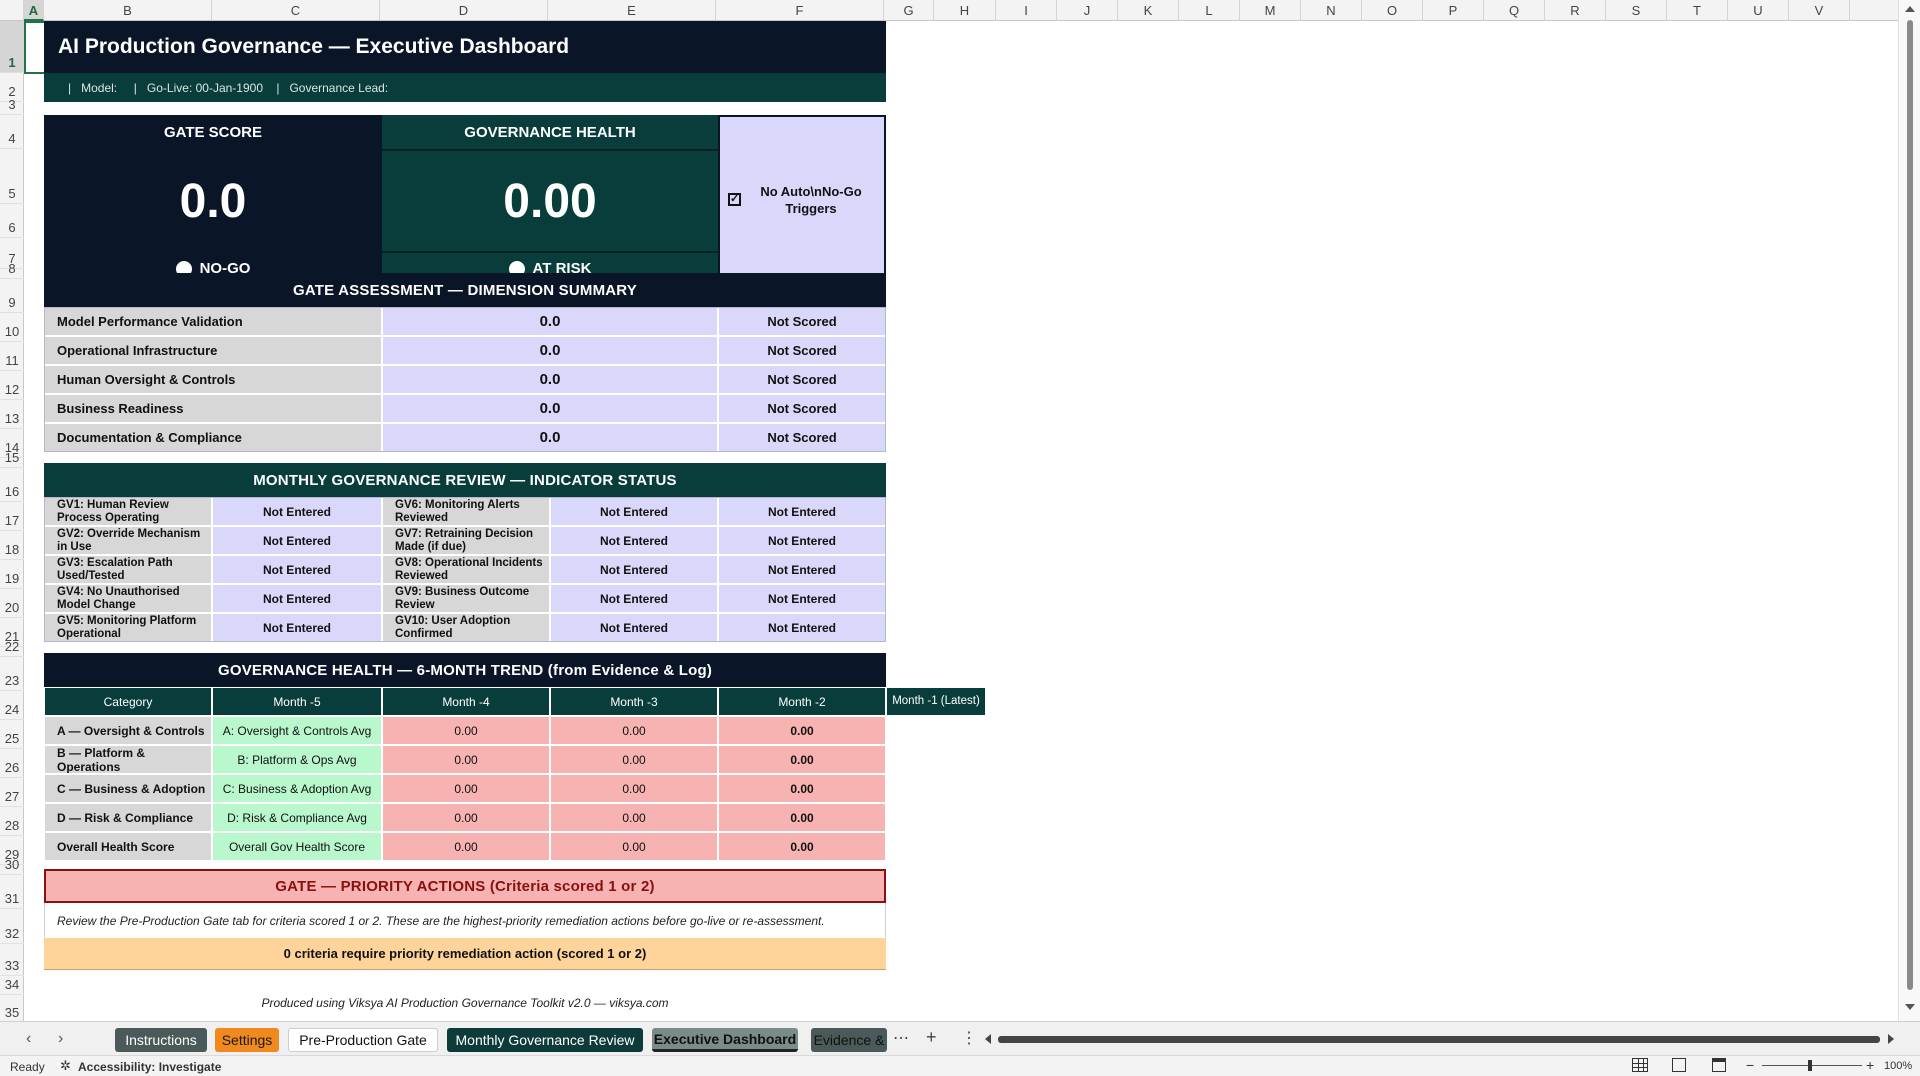 This screenshot has height=1076, width=1920. I want to click on column-header-t: T, so click(1697, 10).